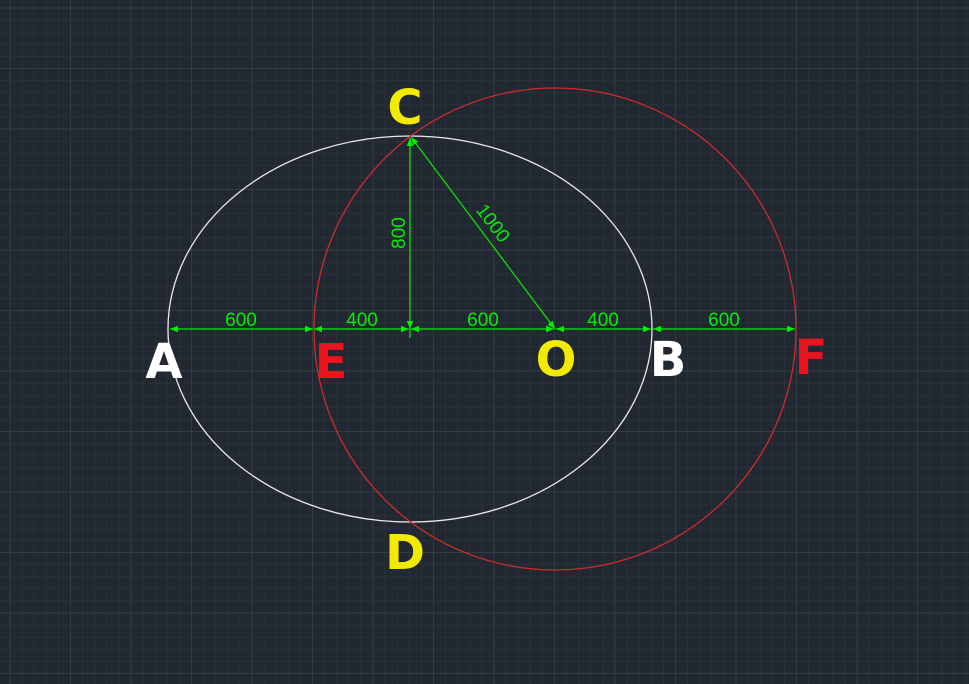 The image size is (969, 684). Describe the element at coordinates (331, 362) in the screenshot. I see `point-label-e: E` at that location.